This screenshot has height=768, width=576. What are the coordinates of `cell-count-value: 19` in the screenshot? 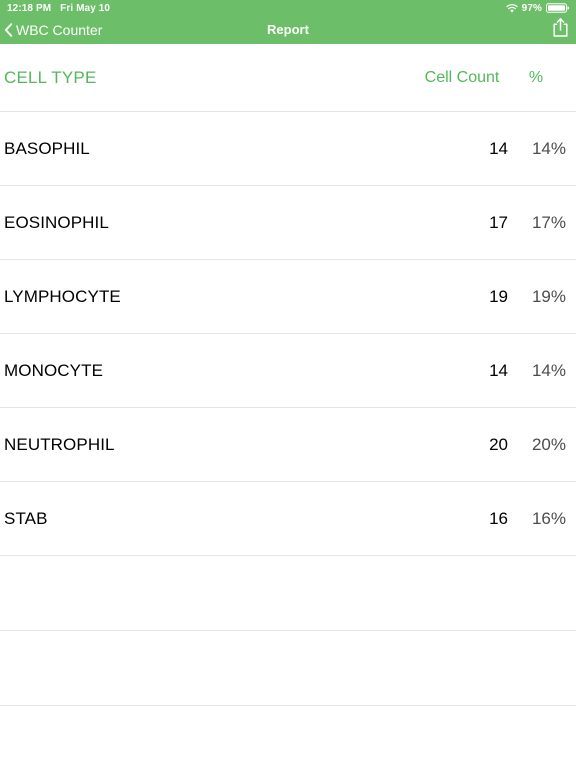 It's located at (498, 296).